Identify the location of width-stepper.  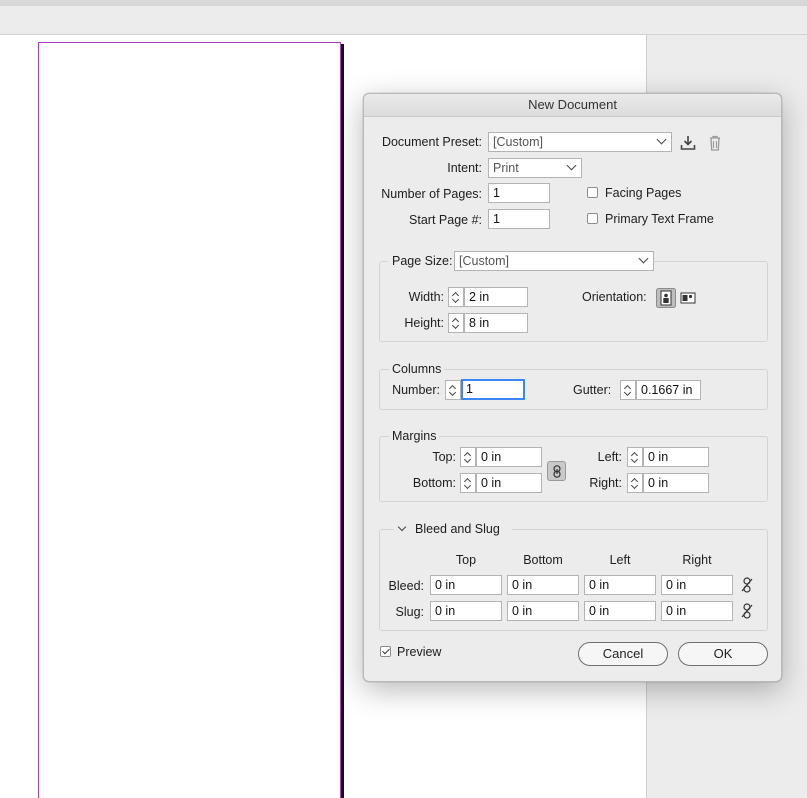
(456, 297).